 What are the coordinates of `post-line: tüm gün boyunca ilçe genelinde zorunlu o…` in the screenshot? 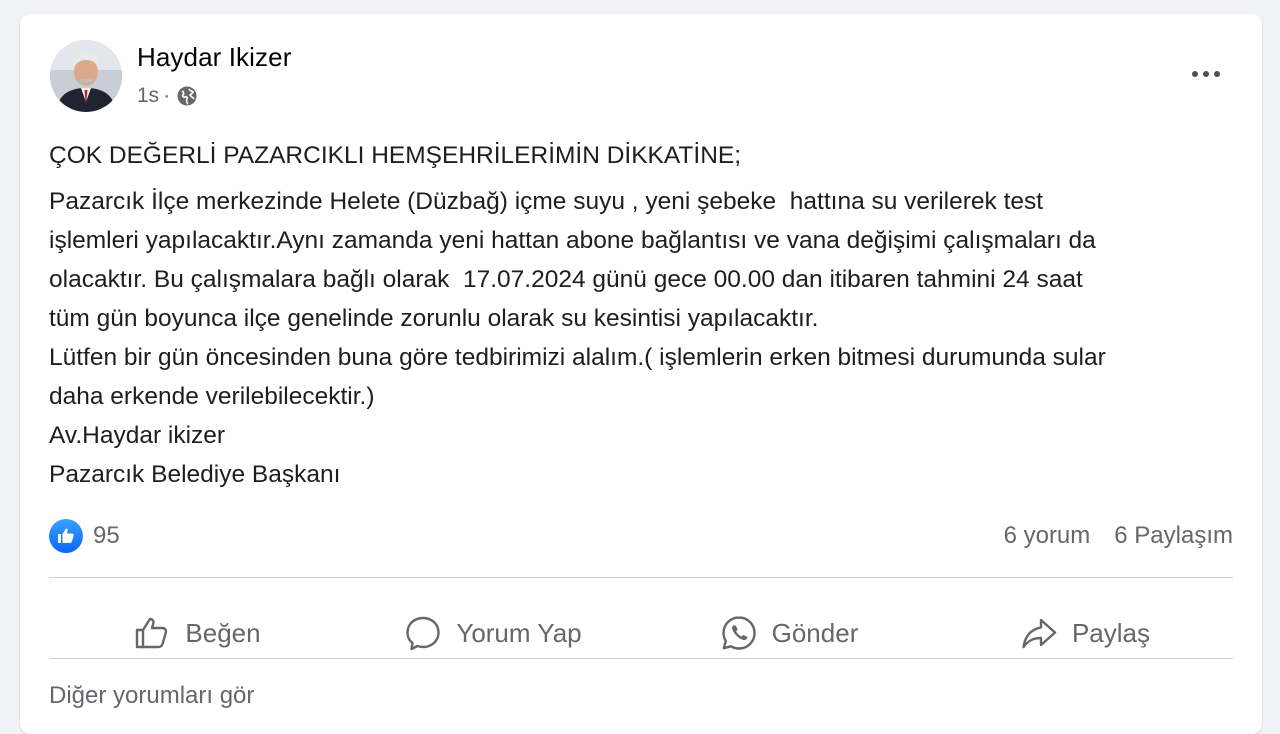 It's located at (434, 318).